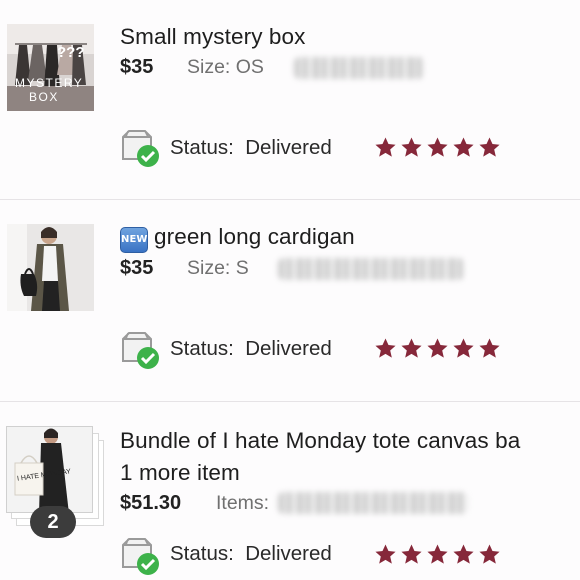  I want to click on order-title-line2: 1 more item, so click(180, 472).